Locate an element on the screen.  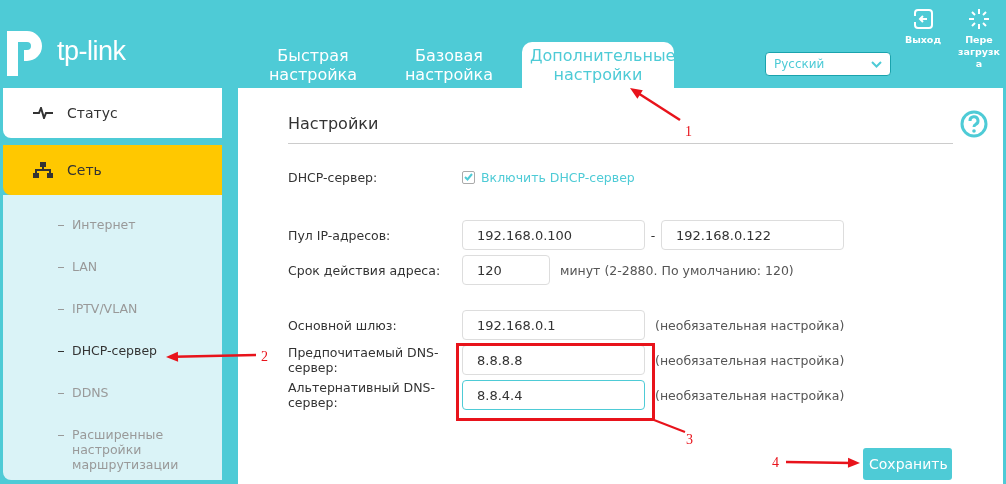
sidebar-item: Статус is located at coordinates (112, 113).